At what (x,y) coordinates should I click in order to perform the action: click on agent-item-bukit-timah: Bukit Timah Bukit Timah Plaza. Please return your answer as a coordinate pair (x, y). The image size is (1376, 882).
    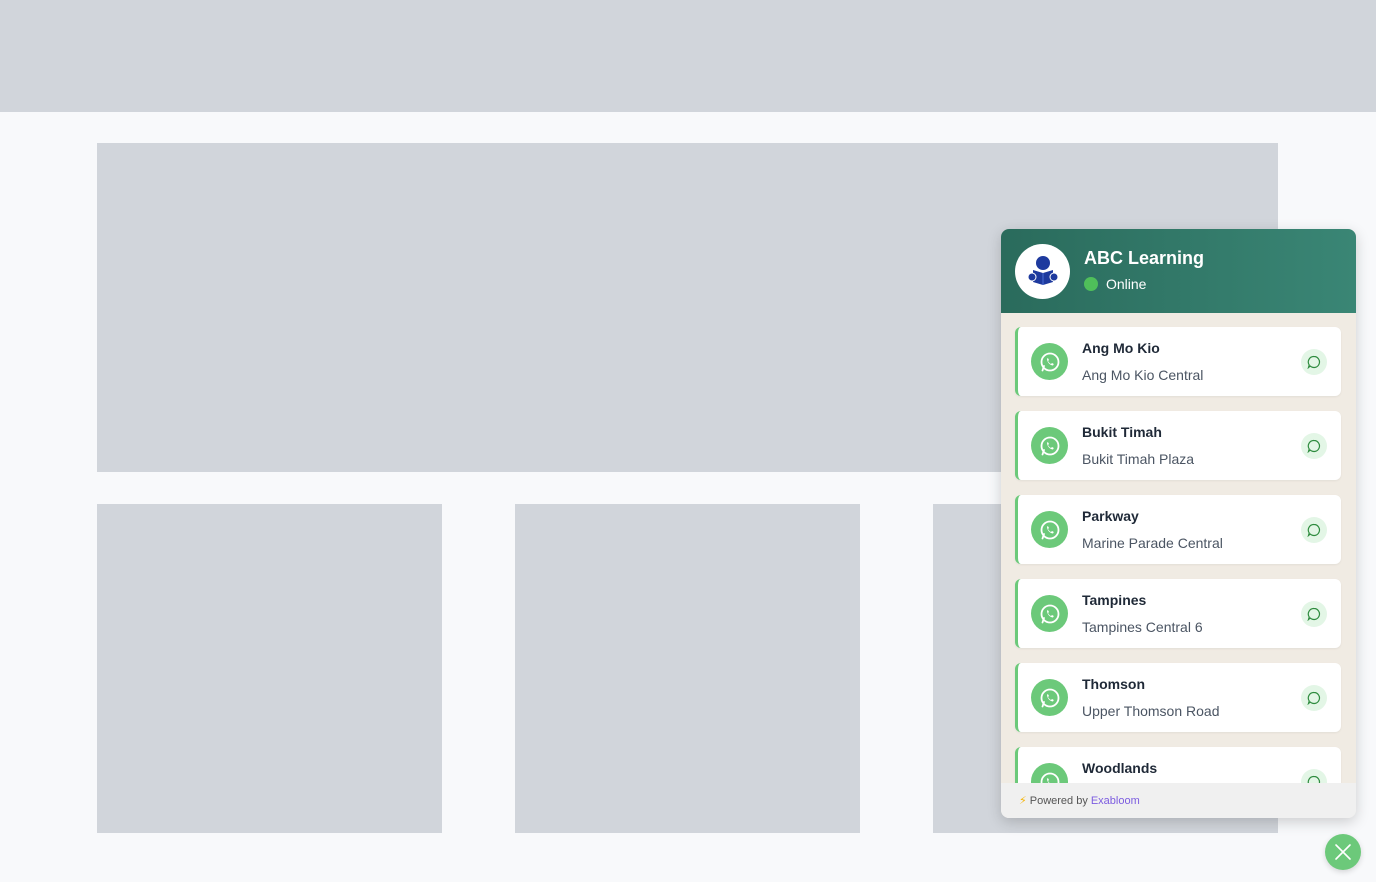
    Looking at the image, I should click on (1178, 445).